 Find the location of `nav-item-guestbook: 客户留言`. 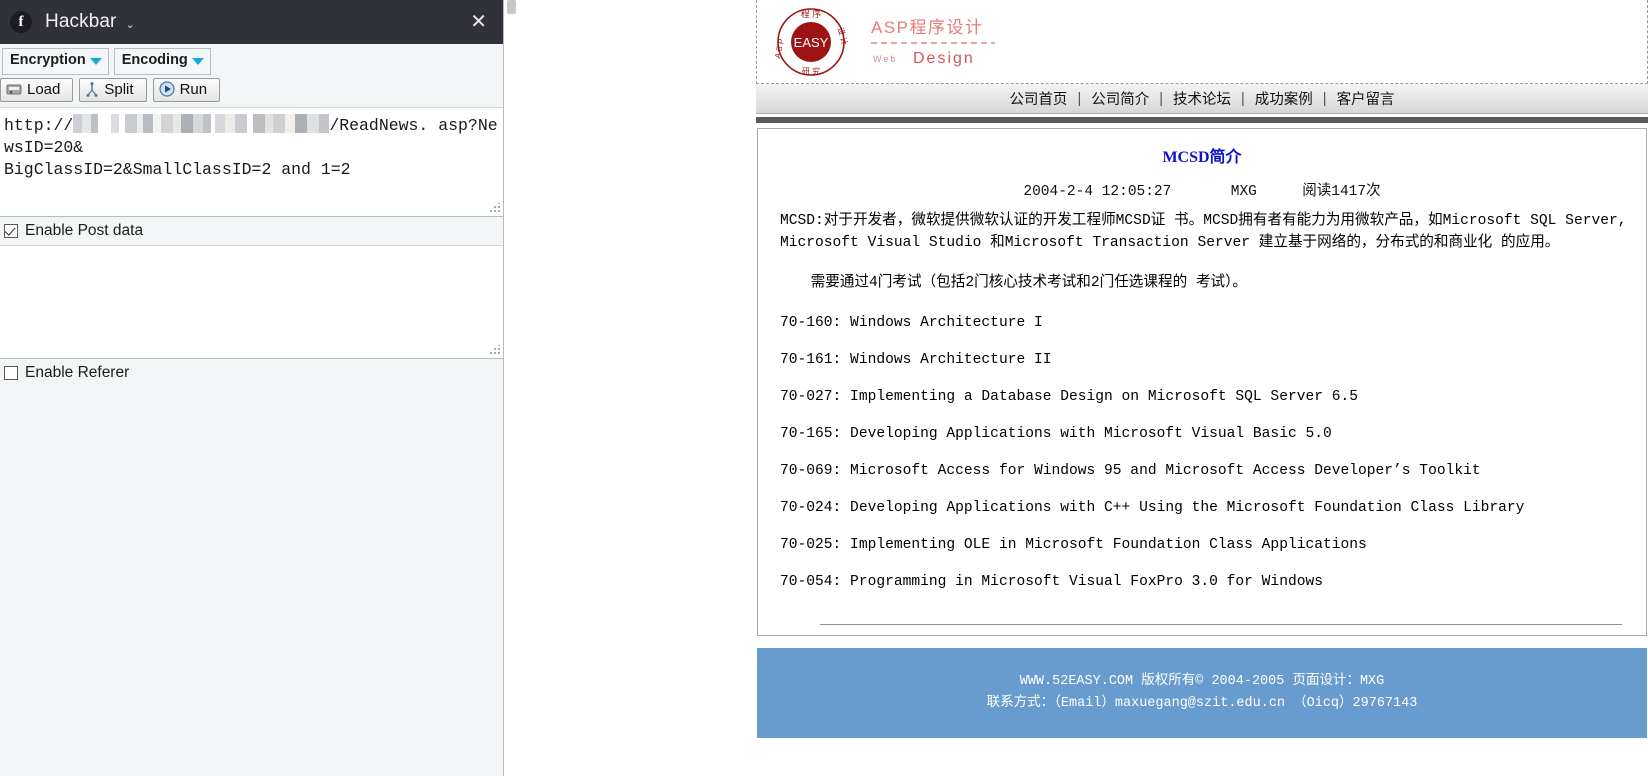

nav-item-guestbook: 客户留言 is located at coordinates (1366, 98).